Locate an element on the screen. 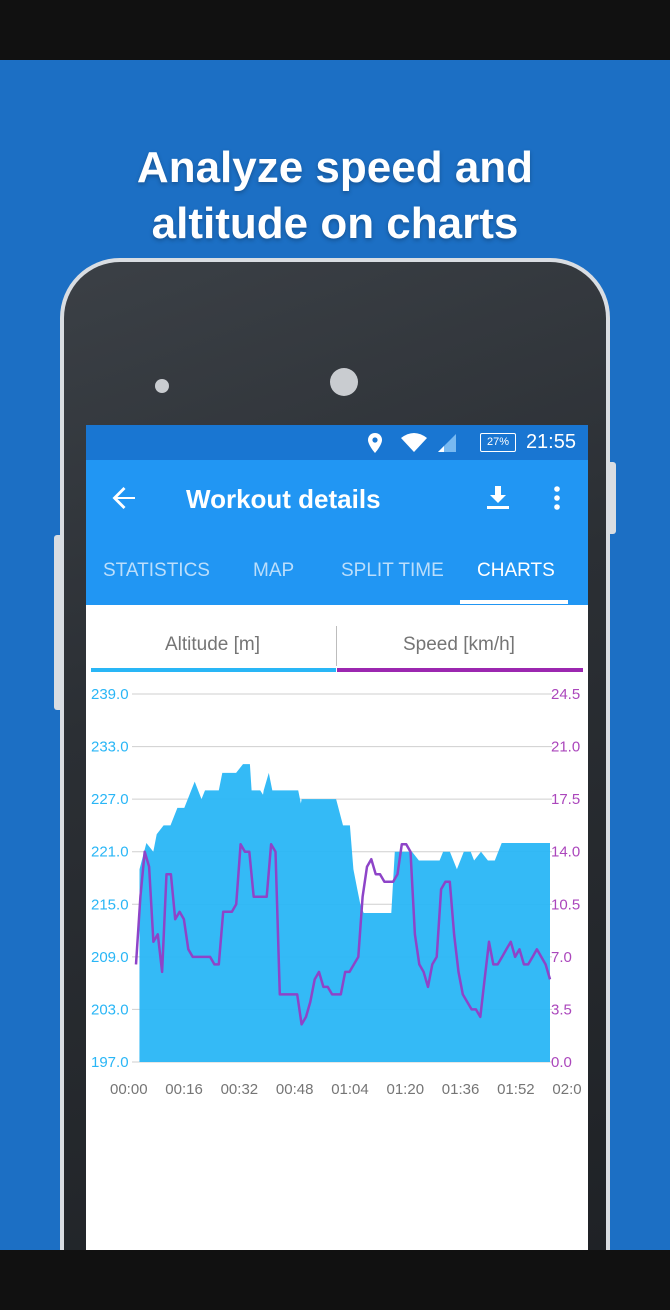 Image resolution: width=670 pixels, height=1310 pixels. speed-underline is located at coordinates (460, 670).